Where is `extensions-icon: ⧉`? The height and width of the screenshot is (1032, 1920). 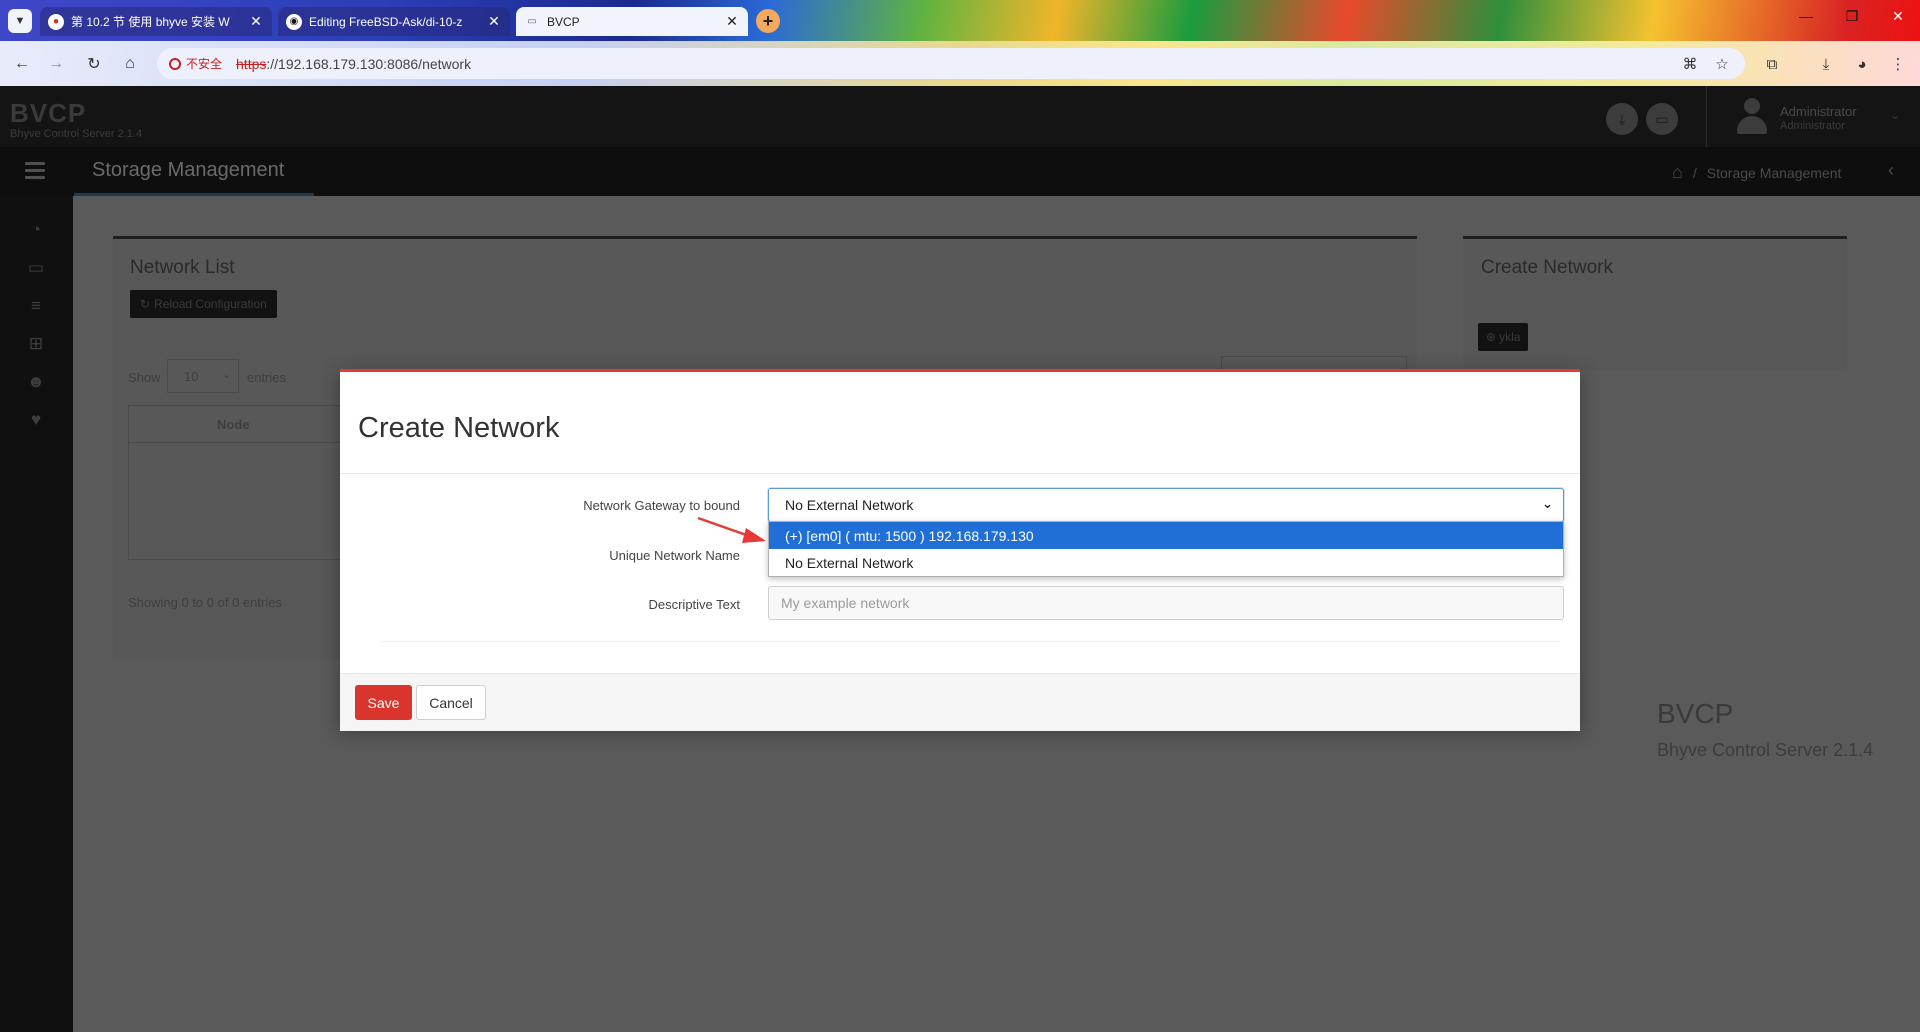 extensions-icon: ⧉ is located at coordinates (1772, 64).